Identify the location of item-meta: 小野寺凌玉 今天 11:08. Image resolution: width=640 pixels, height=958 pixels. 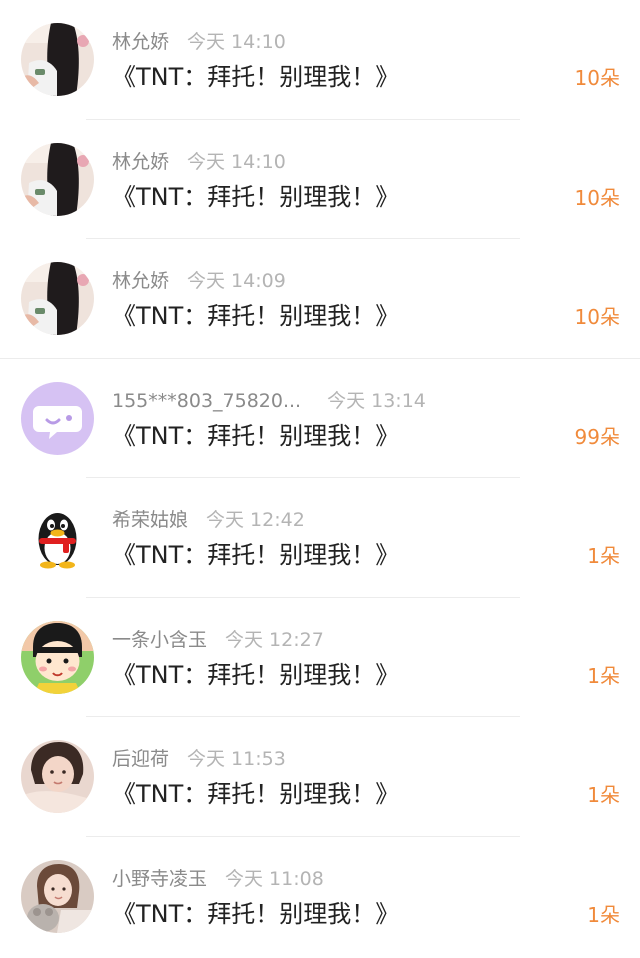
(218, 879).